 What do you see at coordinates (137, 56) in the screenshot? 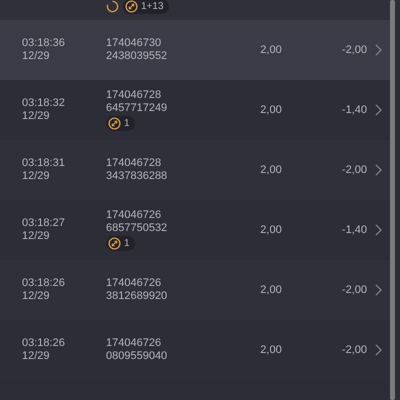
I see `ticket-number: 2438039552` at bounding box center [137, 56].